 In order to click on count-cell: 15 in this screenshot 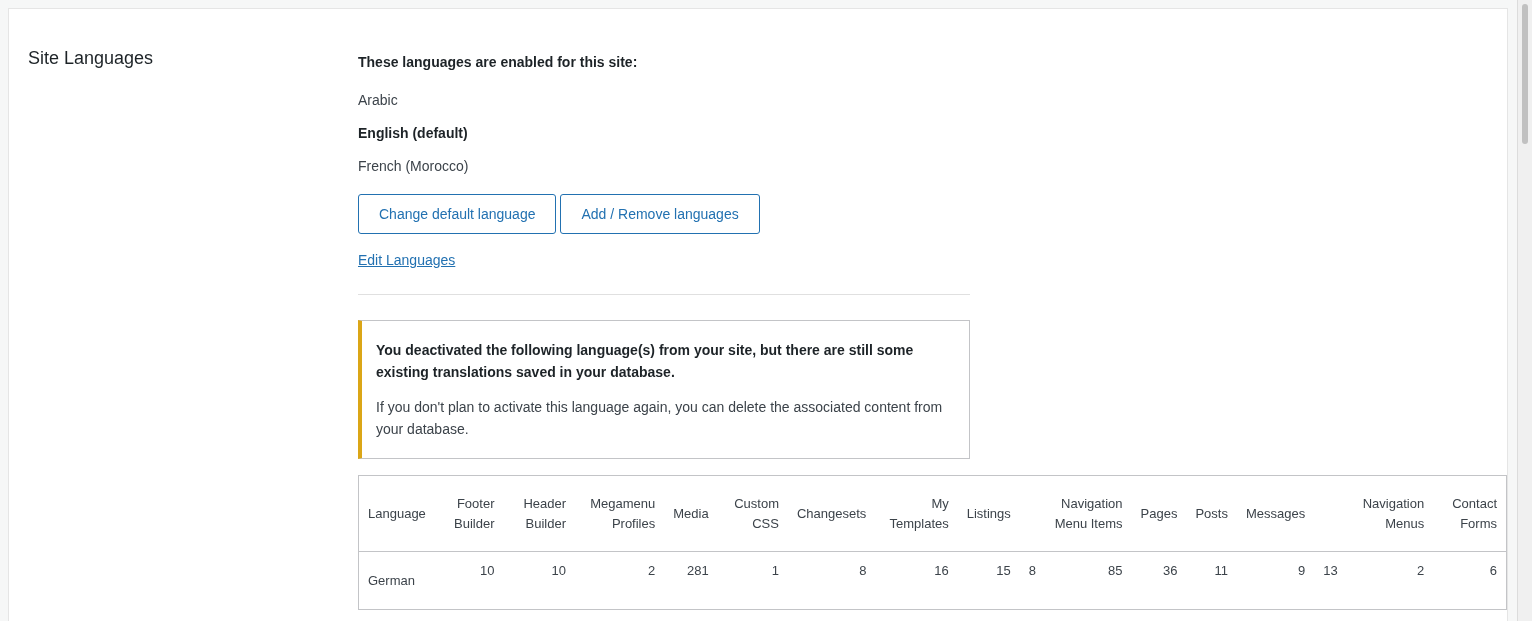, I will do `click(1003, 570)`.